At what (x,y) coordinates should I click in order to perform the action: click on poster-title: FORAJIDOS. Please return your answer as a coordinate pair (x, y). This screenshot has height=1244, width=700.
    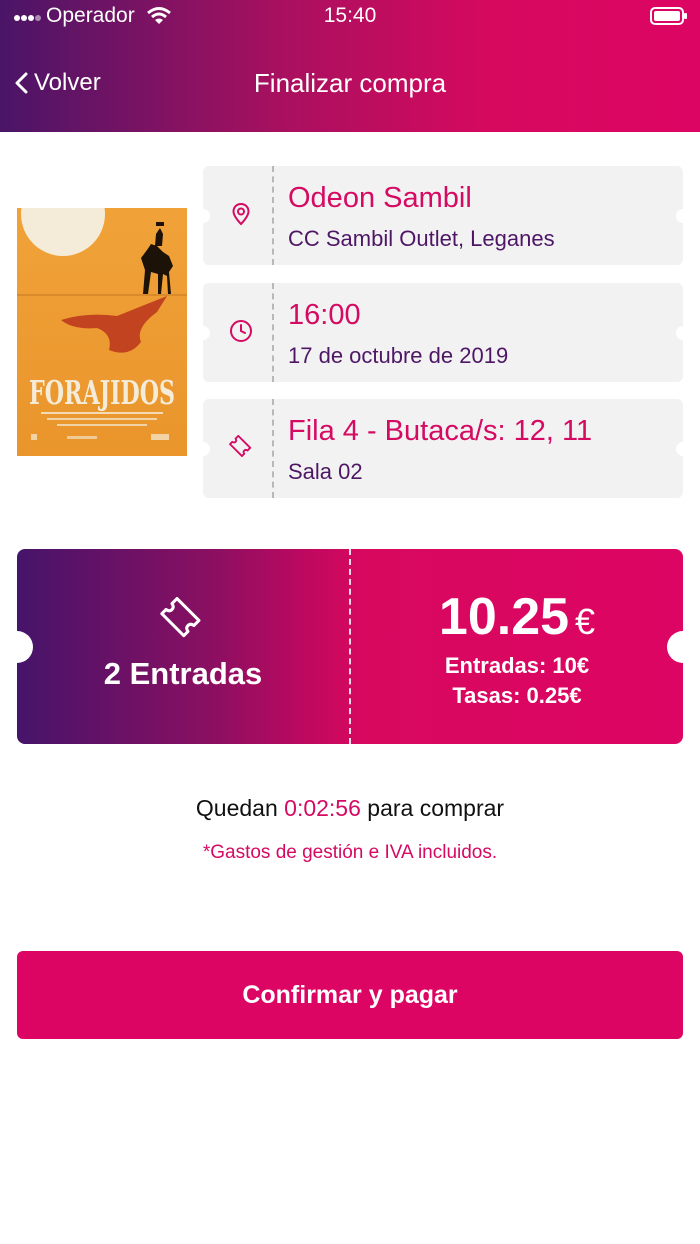
    Looking at the image, I should click on (102, 392).